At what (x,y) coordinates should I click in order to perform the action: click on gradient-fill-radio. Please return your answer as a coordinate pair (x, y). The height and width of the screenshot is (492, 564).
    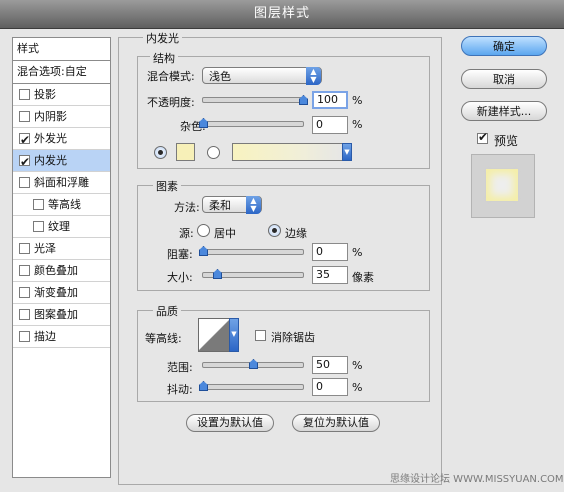
    Looking at the image, I should click on (213, 152).